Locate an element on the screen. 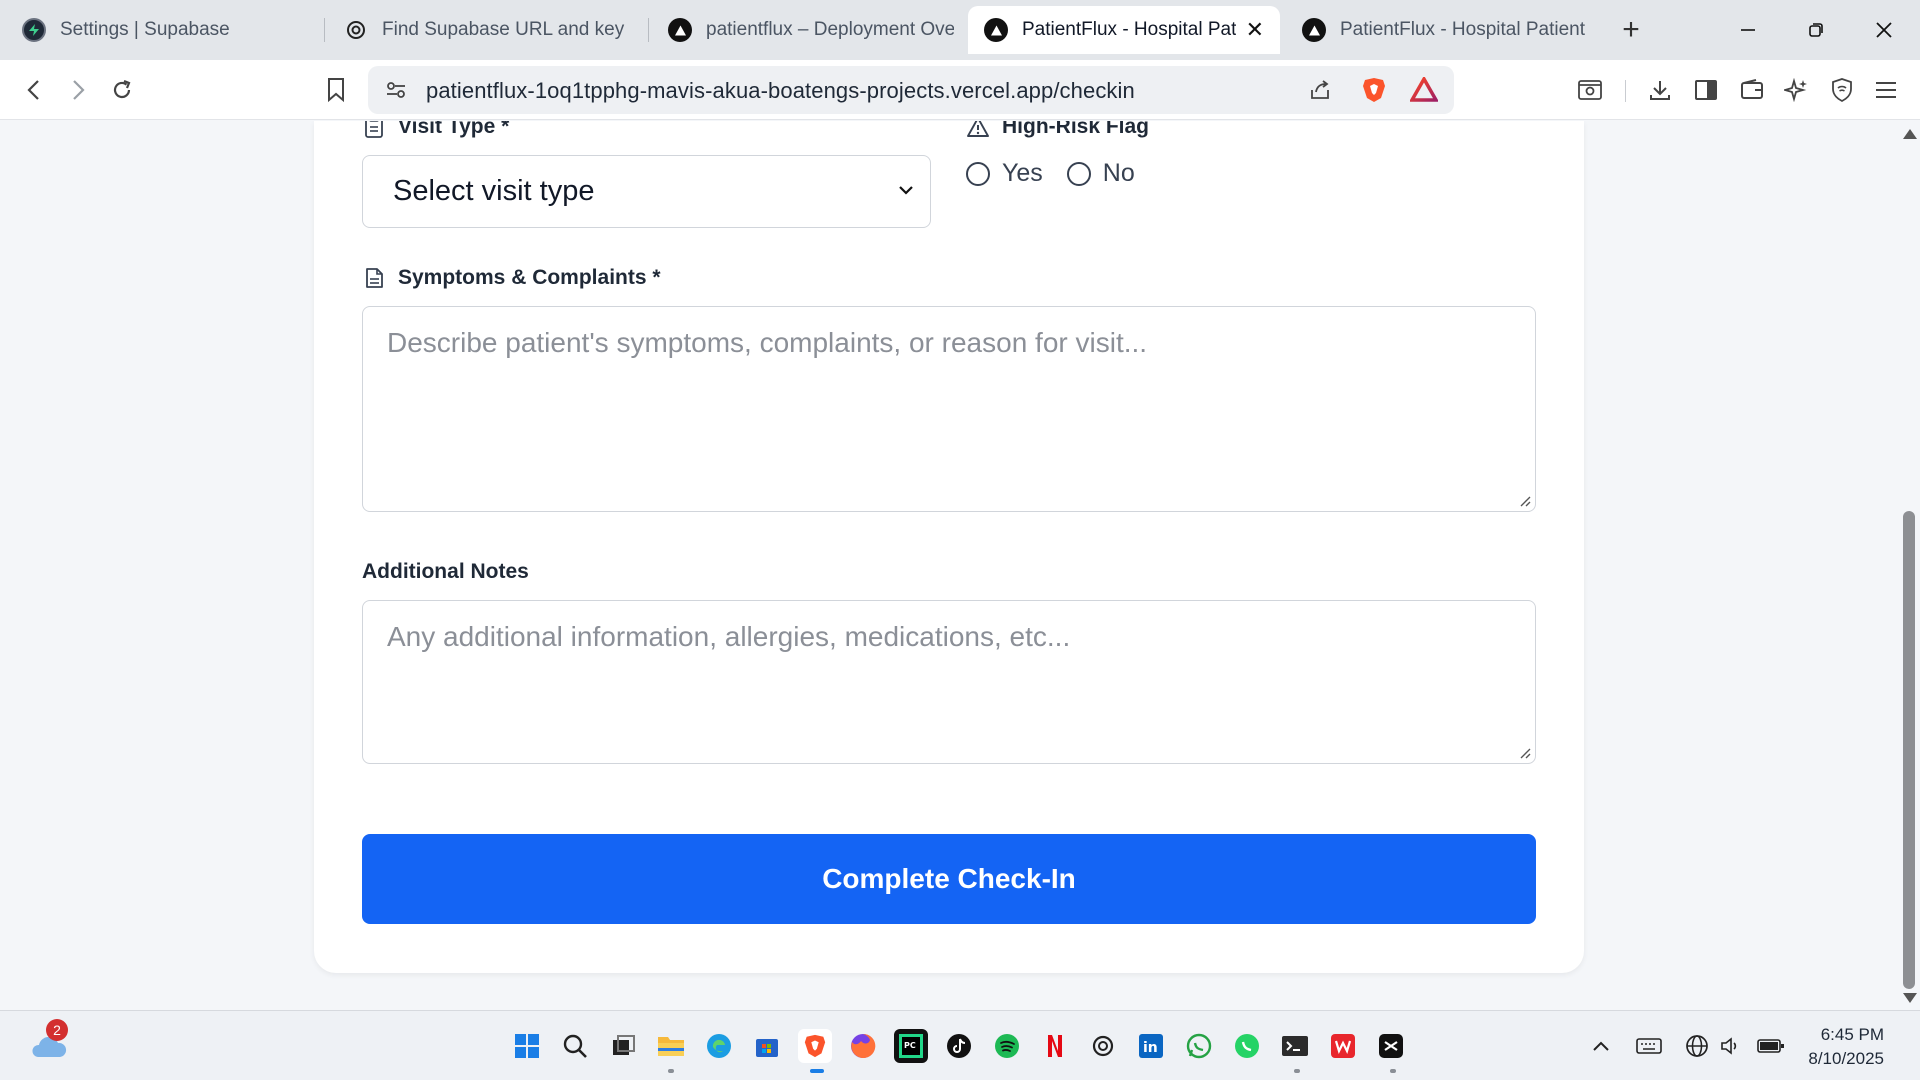 This screenshot has height=1080, width=1920. visit-type-select: Select visit type is located at coordinates (646, 191).